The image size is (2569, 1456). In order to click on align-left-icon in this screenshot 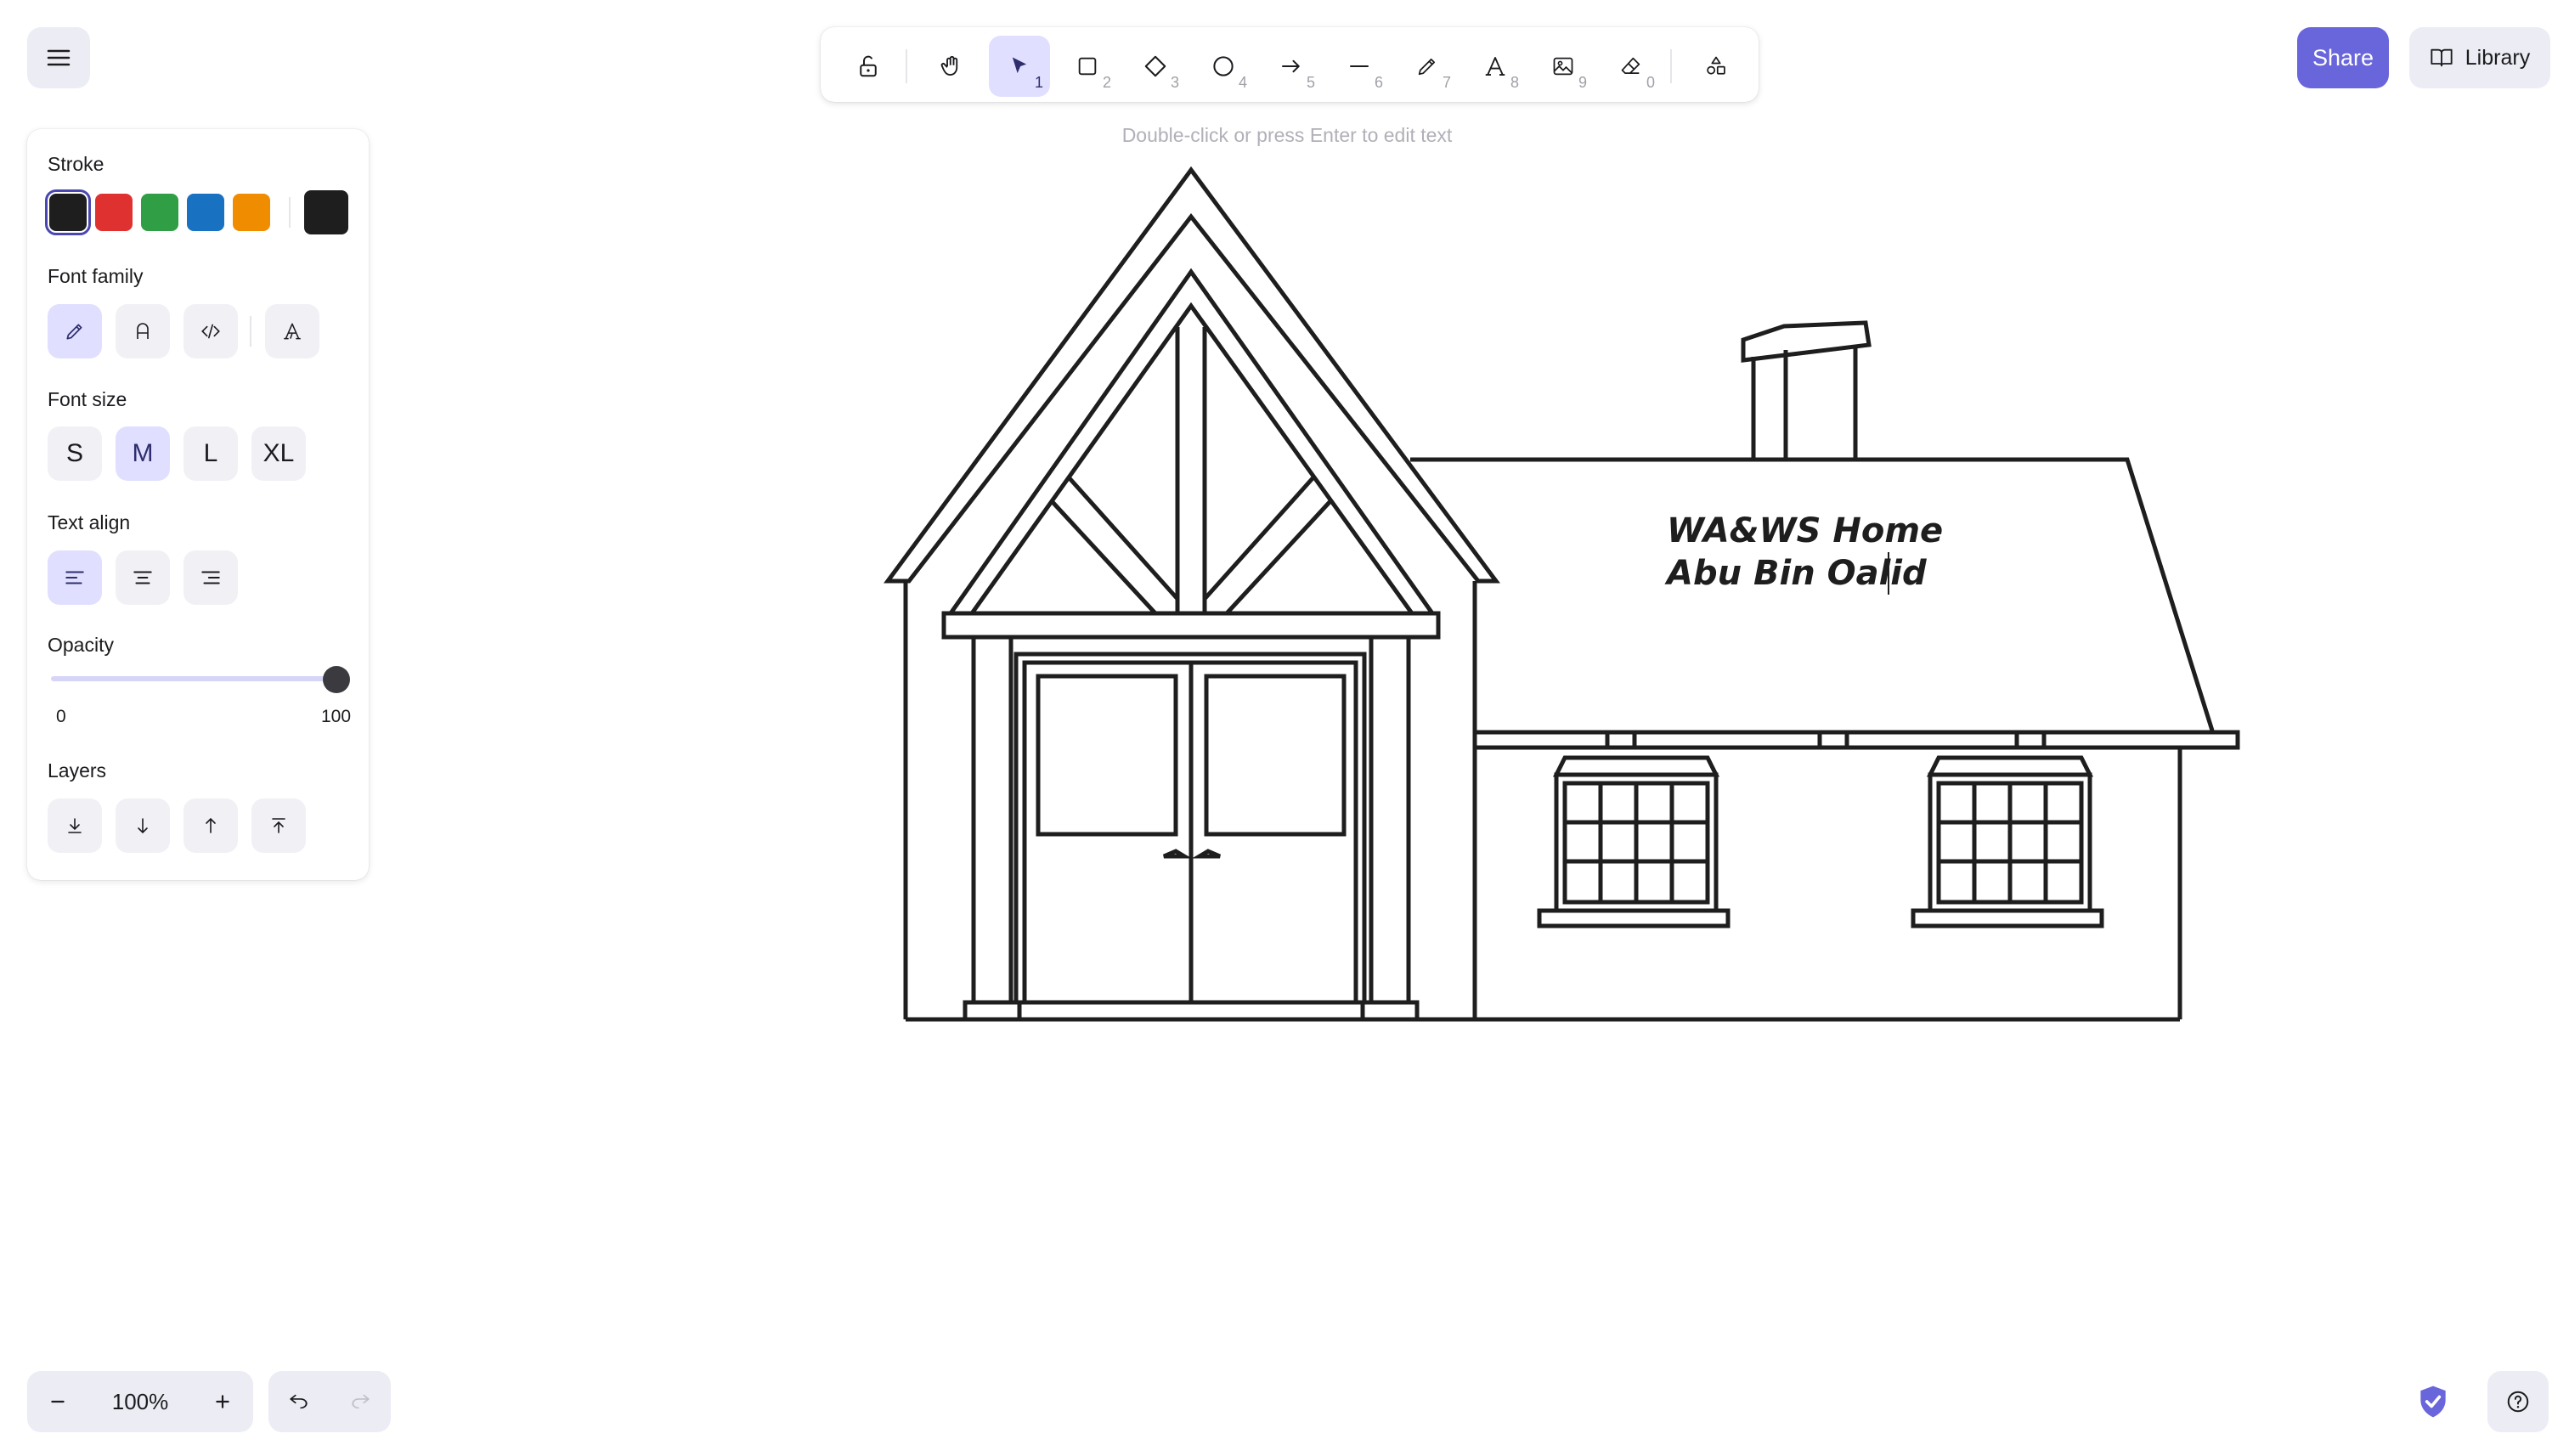, I will do `click(75, 578)`.